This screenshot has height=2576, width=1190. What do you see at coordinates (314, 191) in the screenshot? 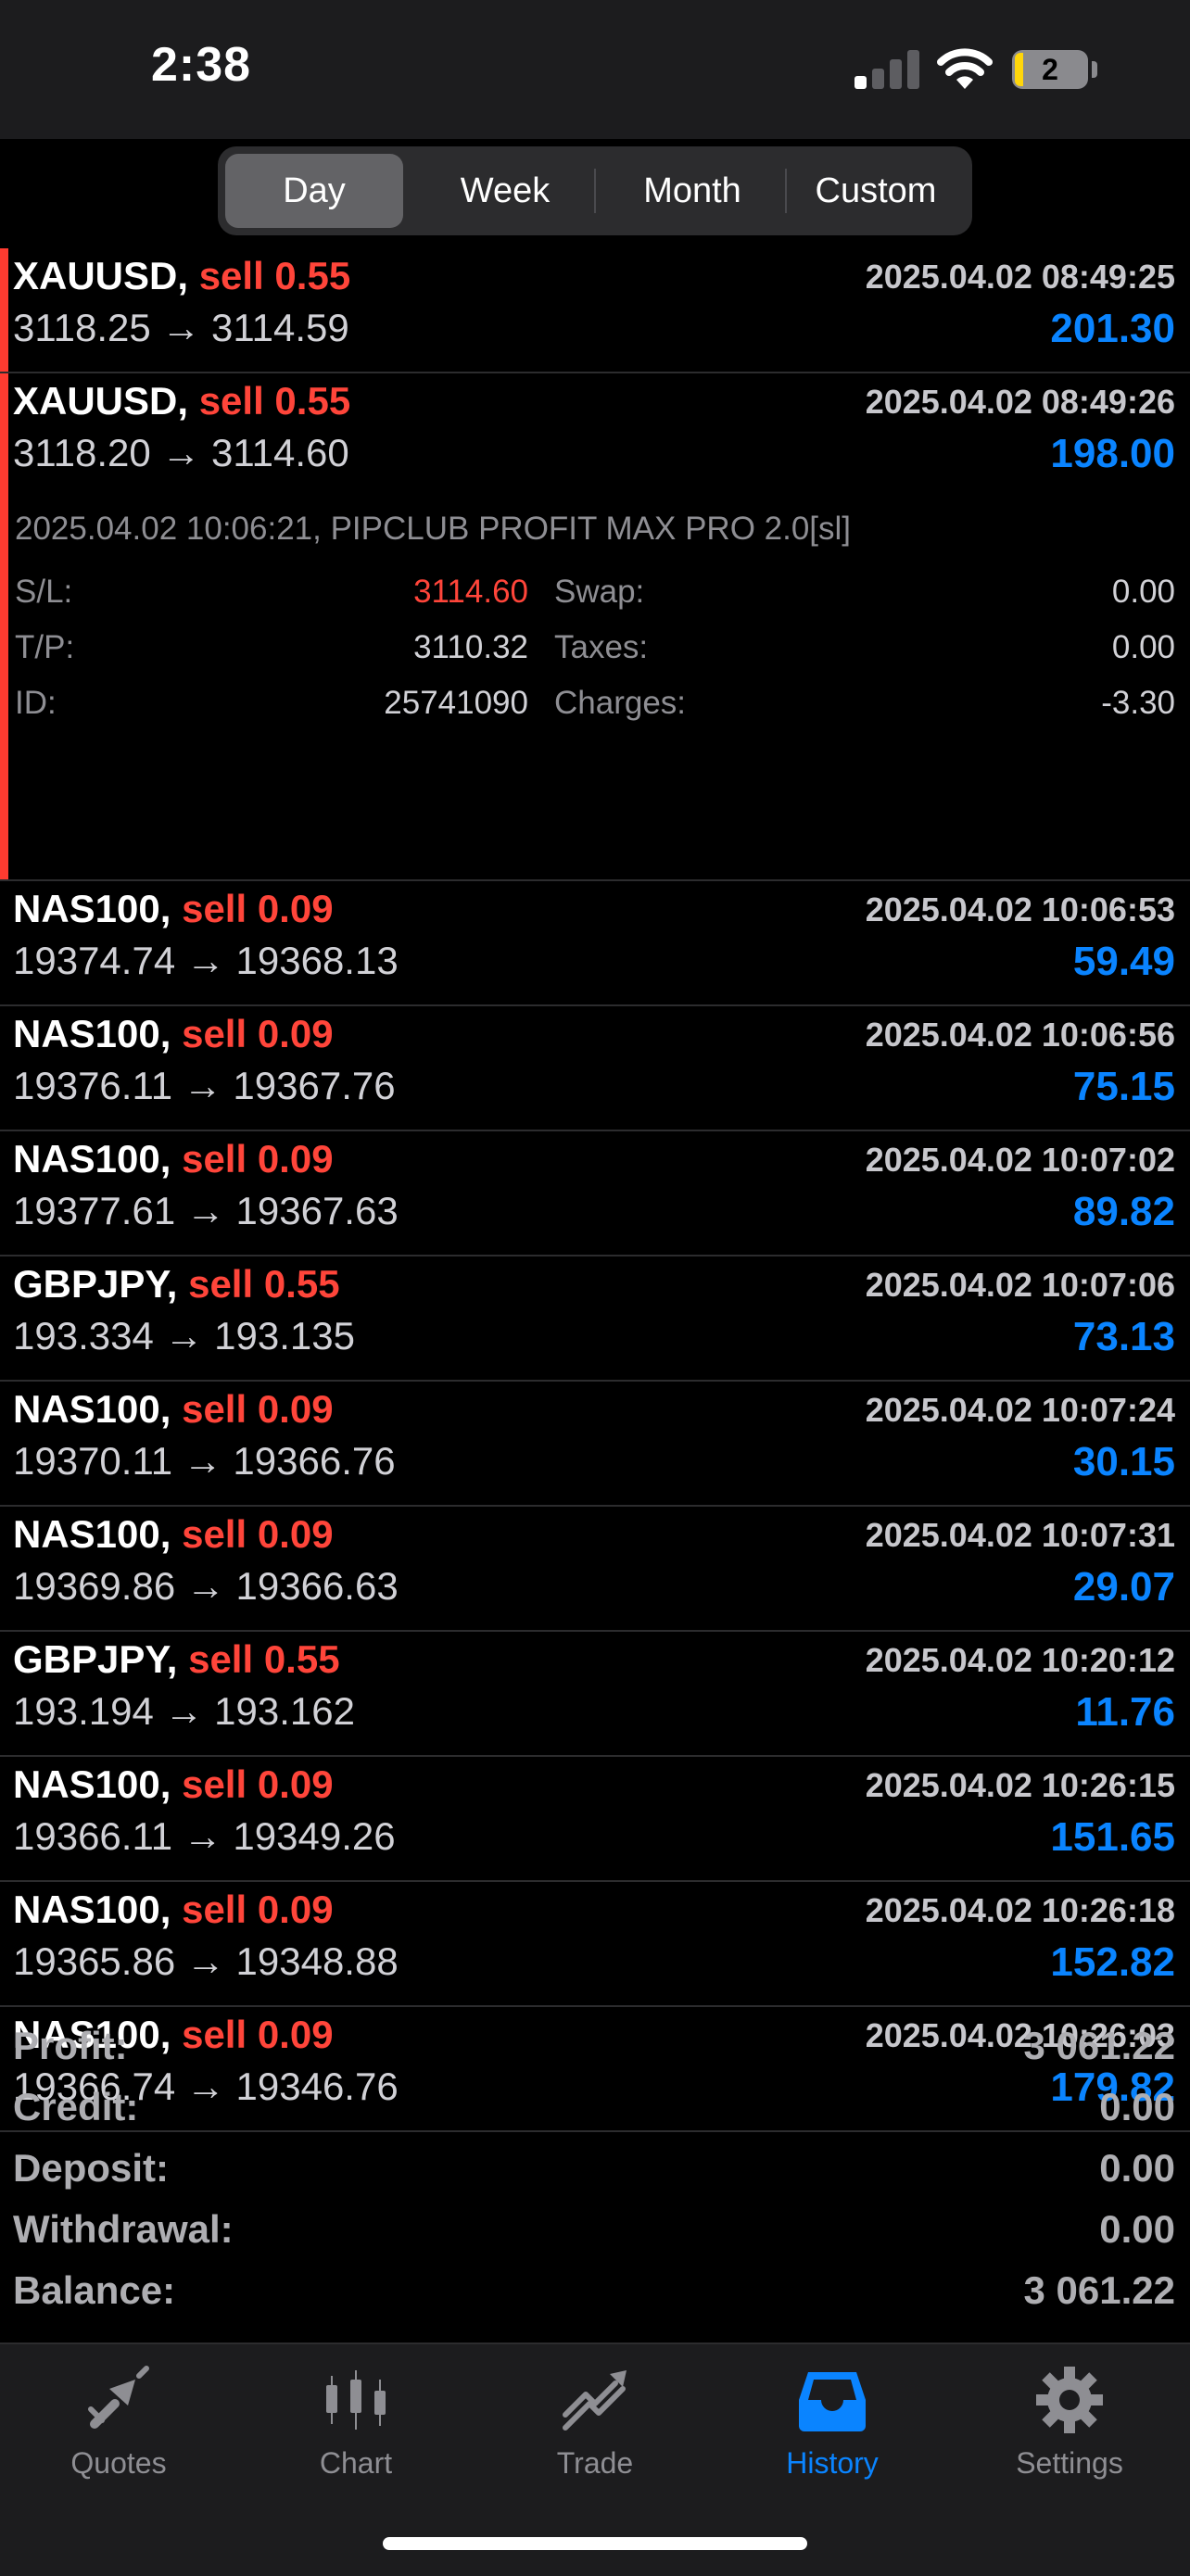
I see `segment-day: Day` at bounding box center [314, 191].